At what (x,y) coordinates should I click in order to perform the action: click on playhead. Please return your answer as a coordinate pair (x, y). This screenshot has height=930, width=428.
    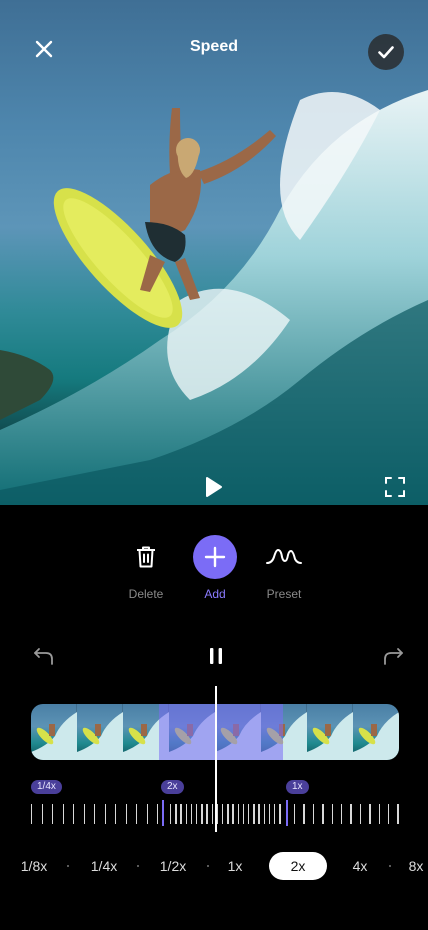
    Looking at the image, I should click on (216, 759).